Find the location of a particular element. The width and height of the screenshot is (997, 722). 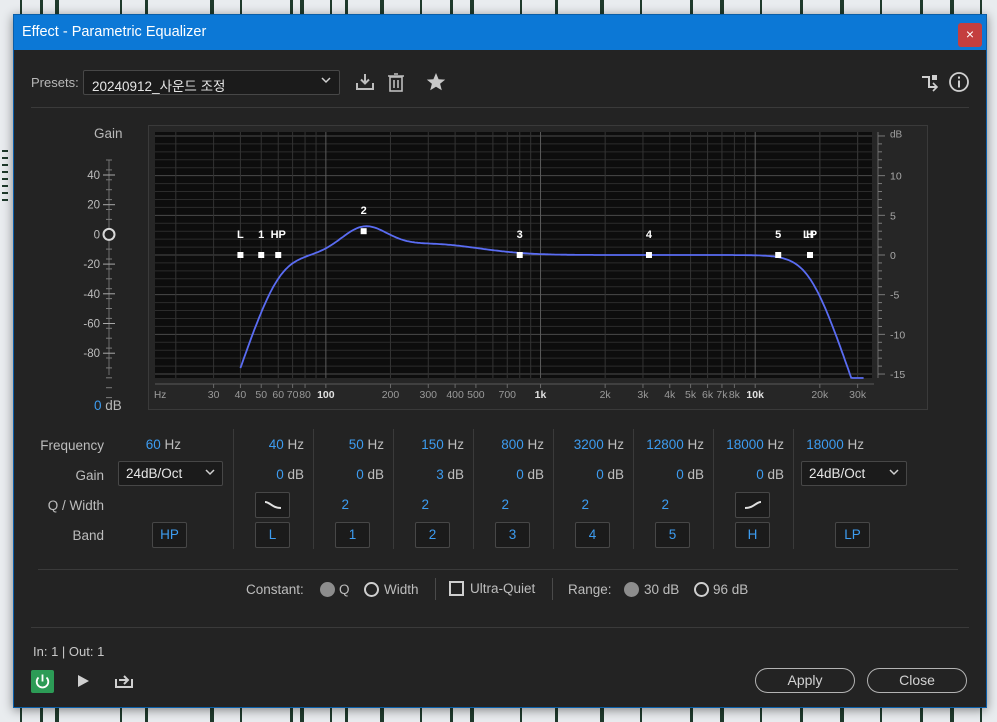

range-30db-label: 30 dB is located at coordinates (661, 589).